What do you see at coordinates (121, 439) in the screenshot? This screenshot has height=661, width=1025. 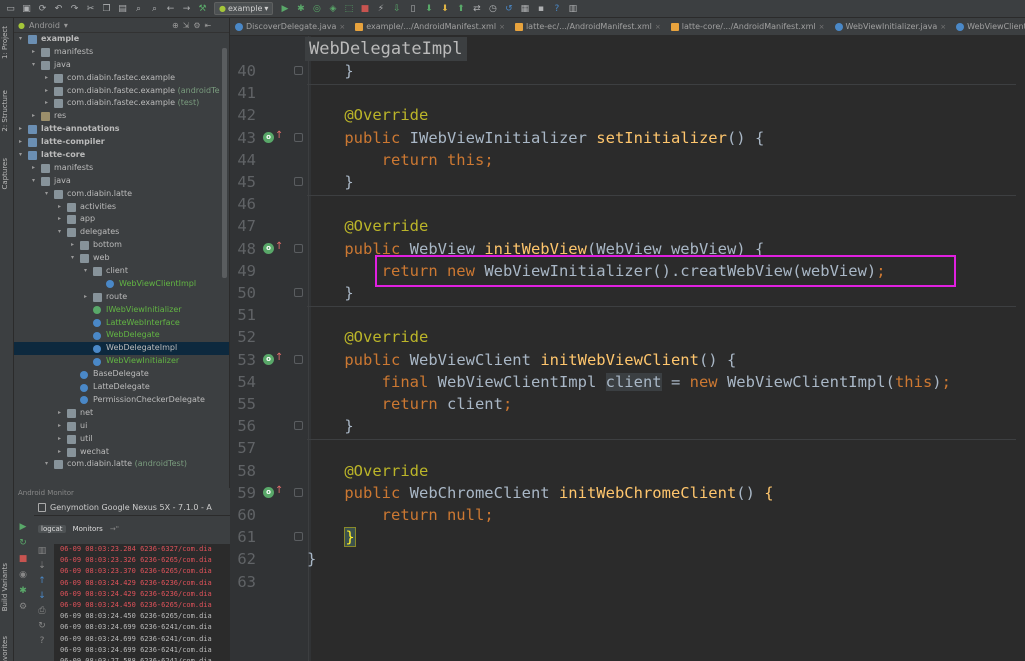 I see `tree-item: ▸ util` at bounding box center [121, 439].